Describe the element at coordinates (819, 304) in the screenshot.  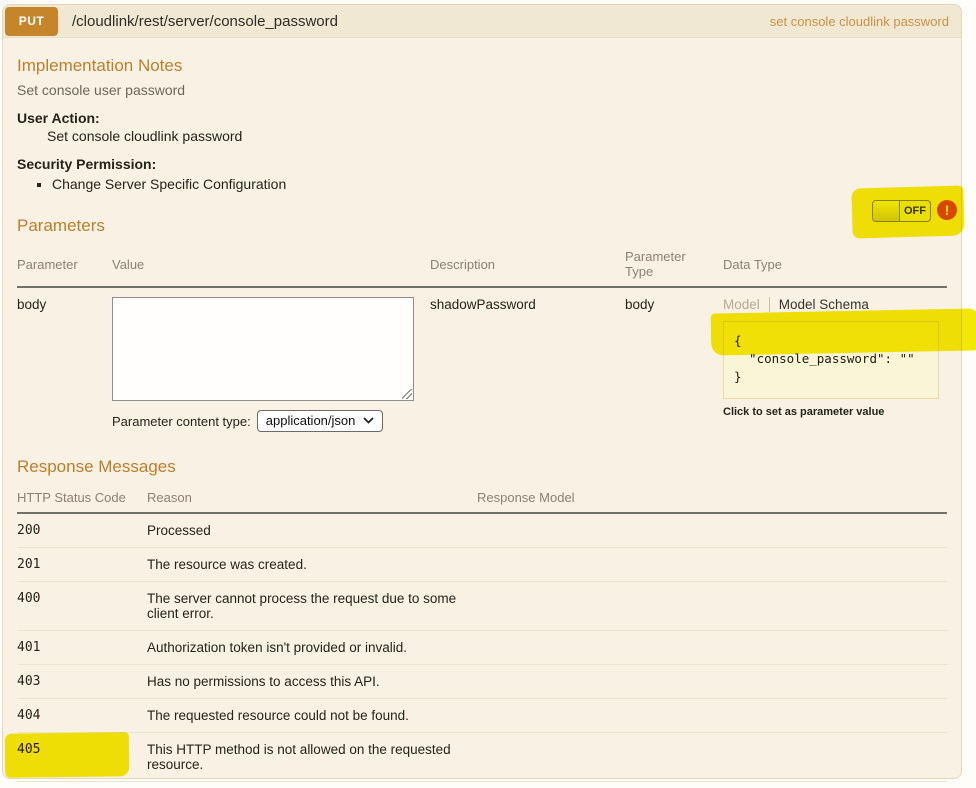
I see `tab-model-schema: Model Schema` at that location.